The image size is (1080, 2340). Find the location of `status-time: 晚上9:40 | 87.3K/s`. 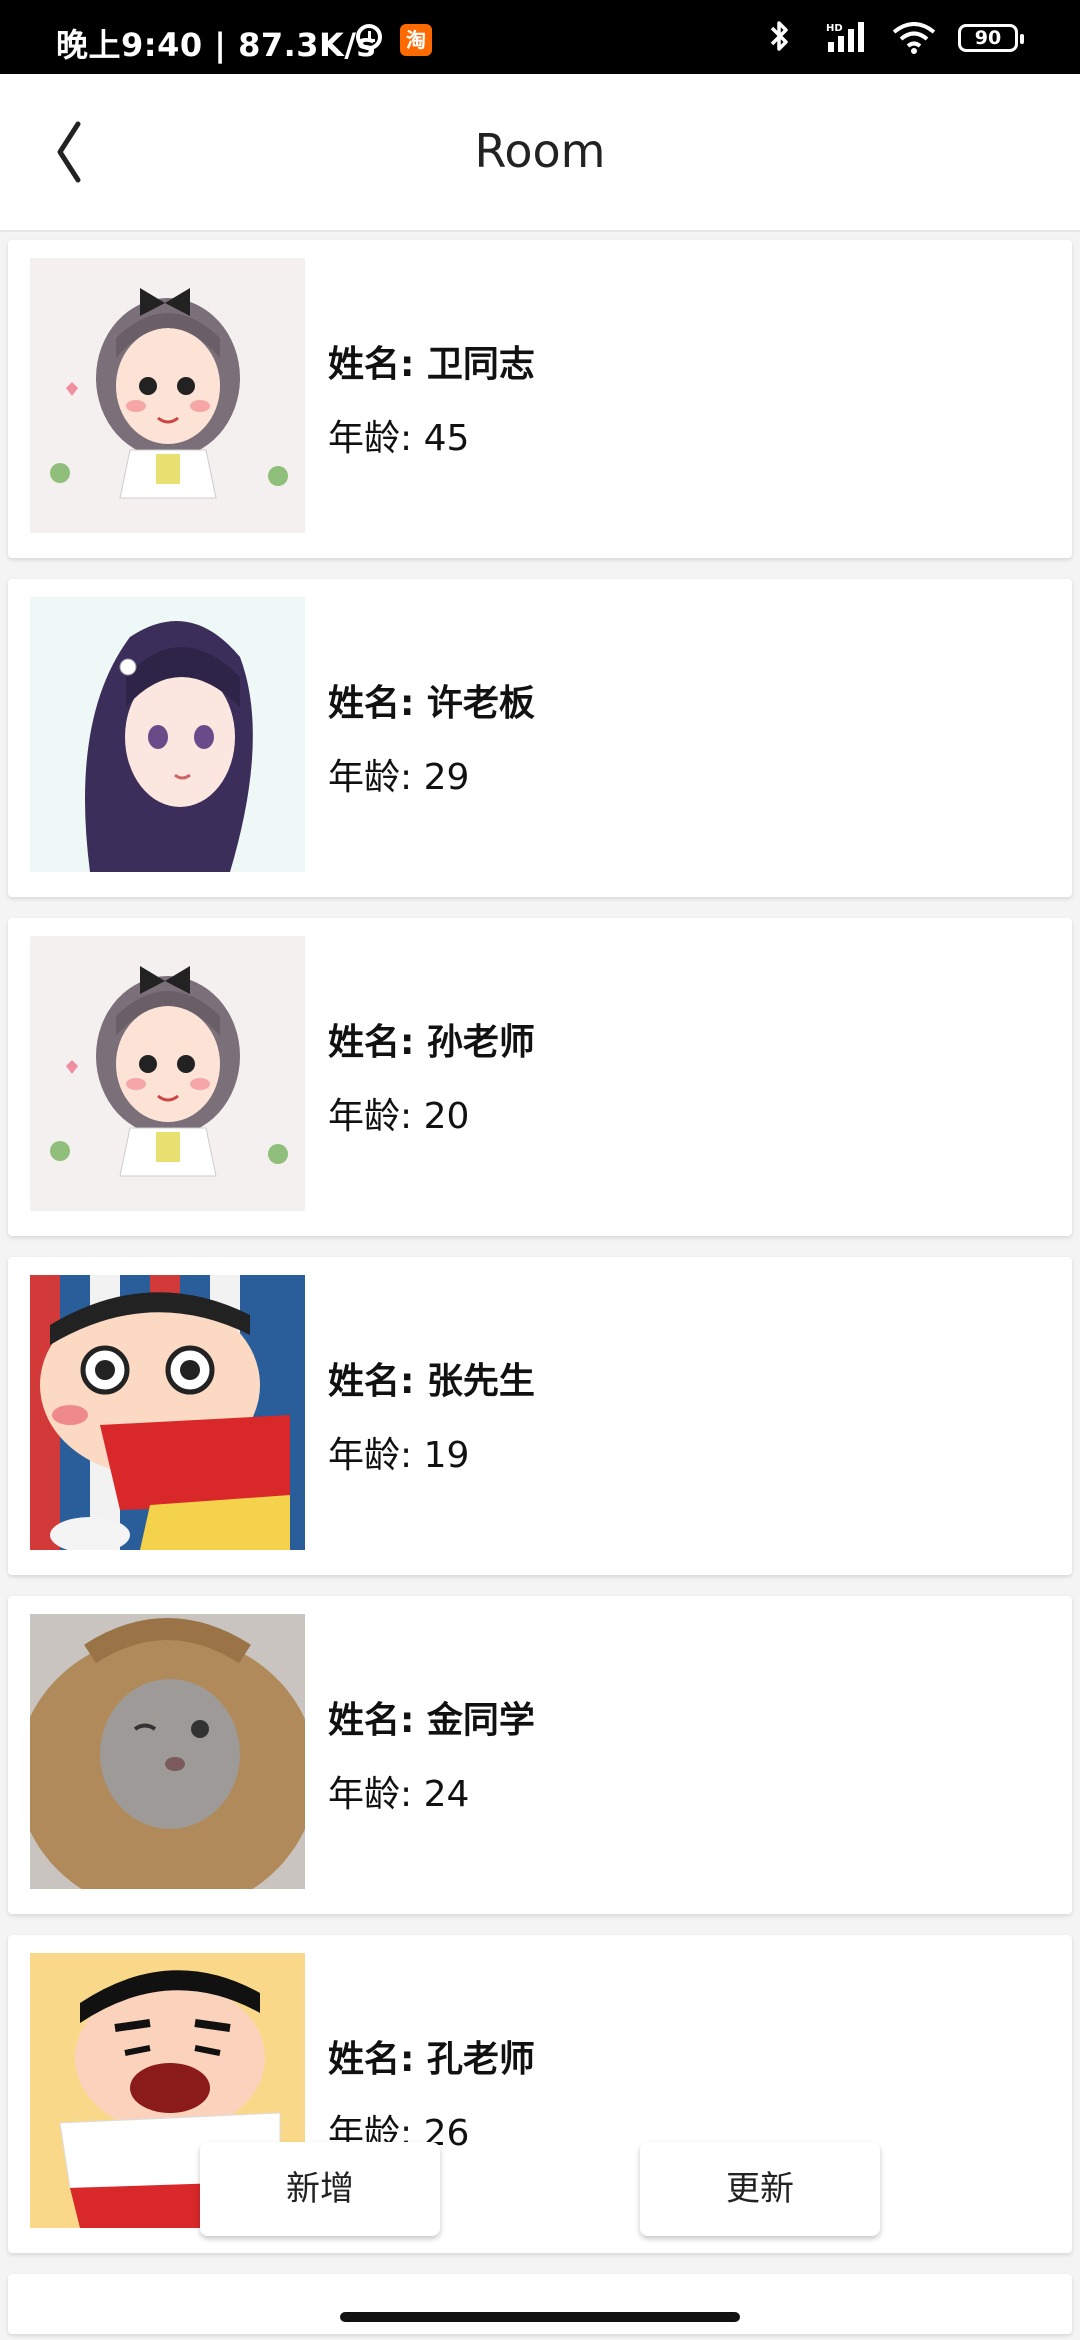

status-time: 晚上9:40 | 87.3K/s is located at coordinates (216, 45).